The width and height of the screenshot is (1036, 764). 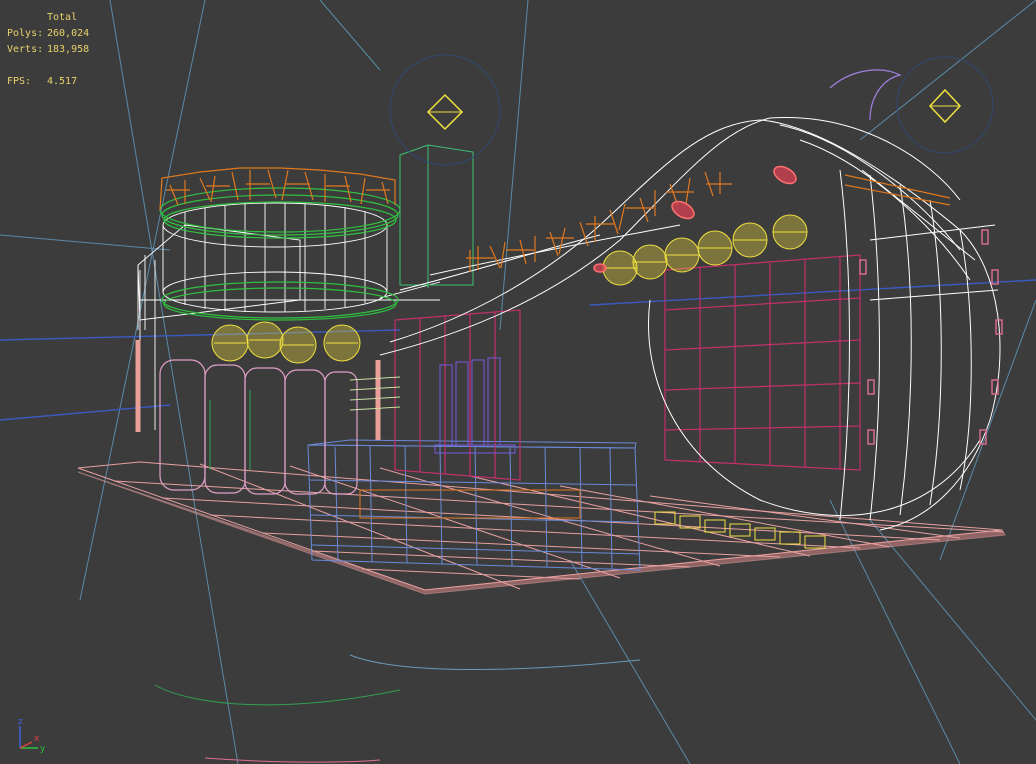 I want to click on axis-x-label: x, so click(x=37, y=739).